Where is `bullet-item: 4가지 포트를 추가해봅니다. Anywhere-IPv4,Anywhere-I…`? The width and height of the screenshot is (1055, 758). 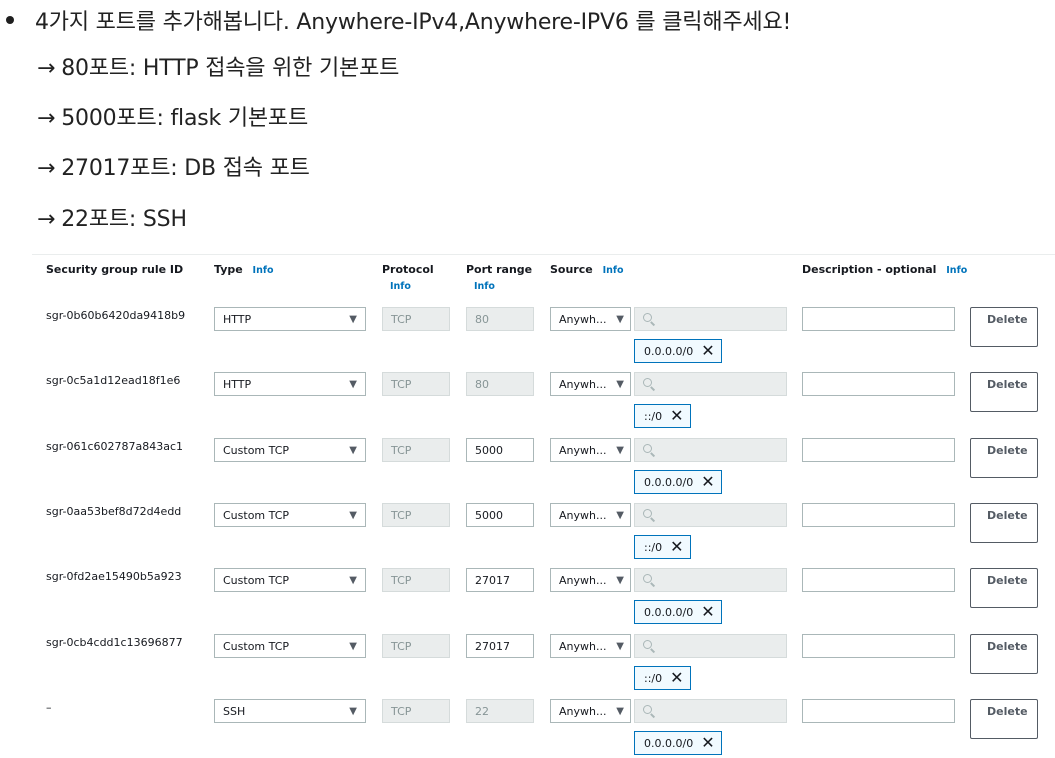 bullet-item: 4가지 포트를 추가해봅니다. Anywhere-IPv4,Anywhere-I… is located at coordinates (398, 20).